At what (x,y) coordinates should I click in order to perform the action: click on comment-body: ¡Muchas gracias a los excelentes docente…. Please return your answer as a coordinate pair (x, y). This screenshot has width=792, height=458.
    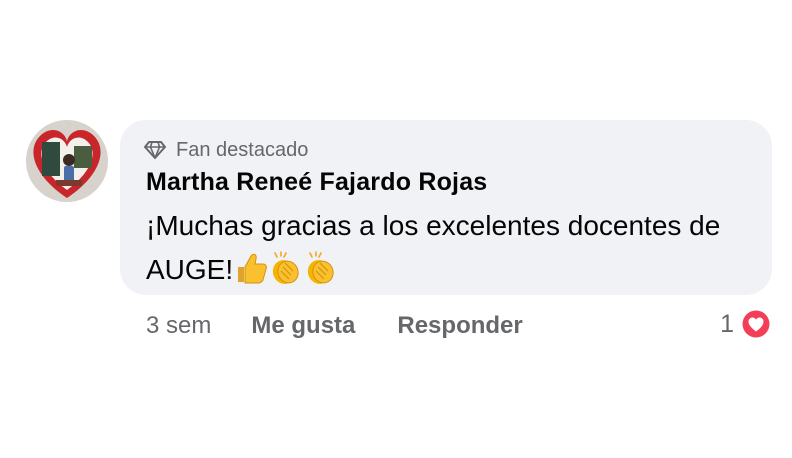
    Looking at the image, I should click on (433, 247).